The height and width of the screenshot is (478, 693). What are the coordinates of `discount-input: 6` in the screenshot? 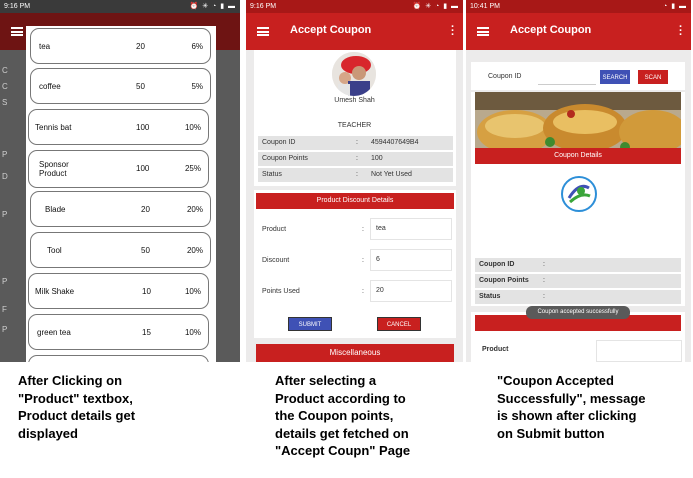 It's located at (411, 260).